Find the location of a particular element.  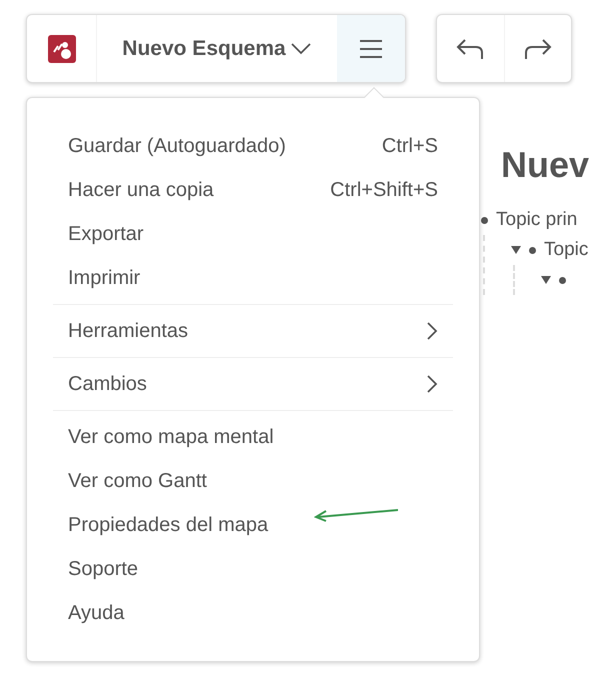

menu-item: Cambios is located at coordinates (253, 384).